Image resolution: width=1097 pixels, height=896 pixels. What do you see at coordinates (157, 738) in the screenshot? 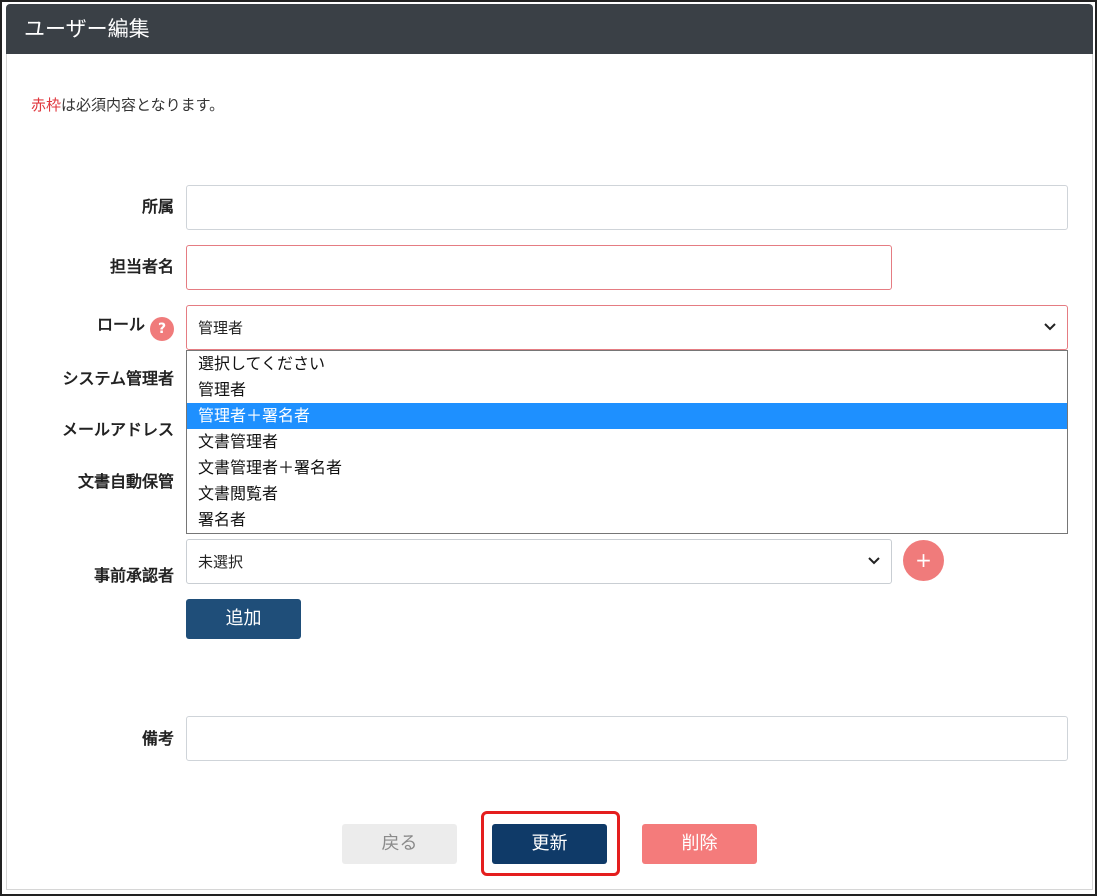
I see `remarks-label: 備考` at bounding box center [157, 738].